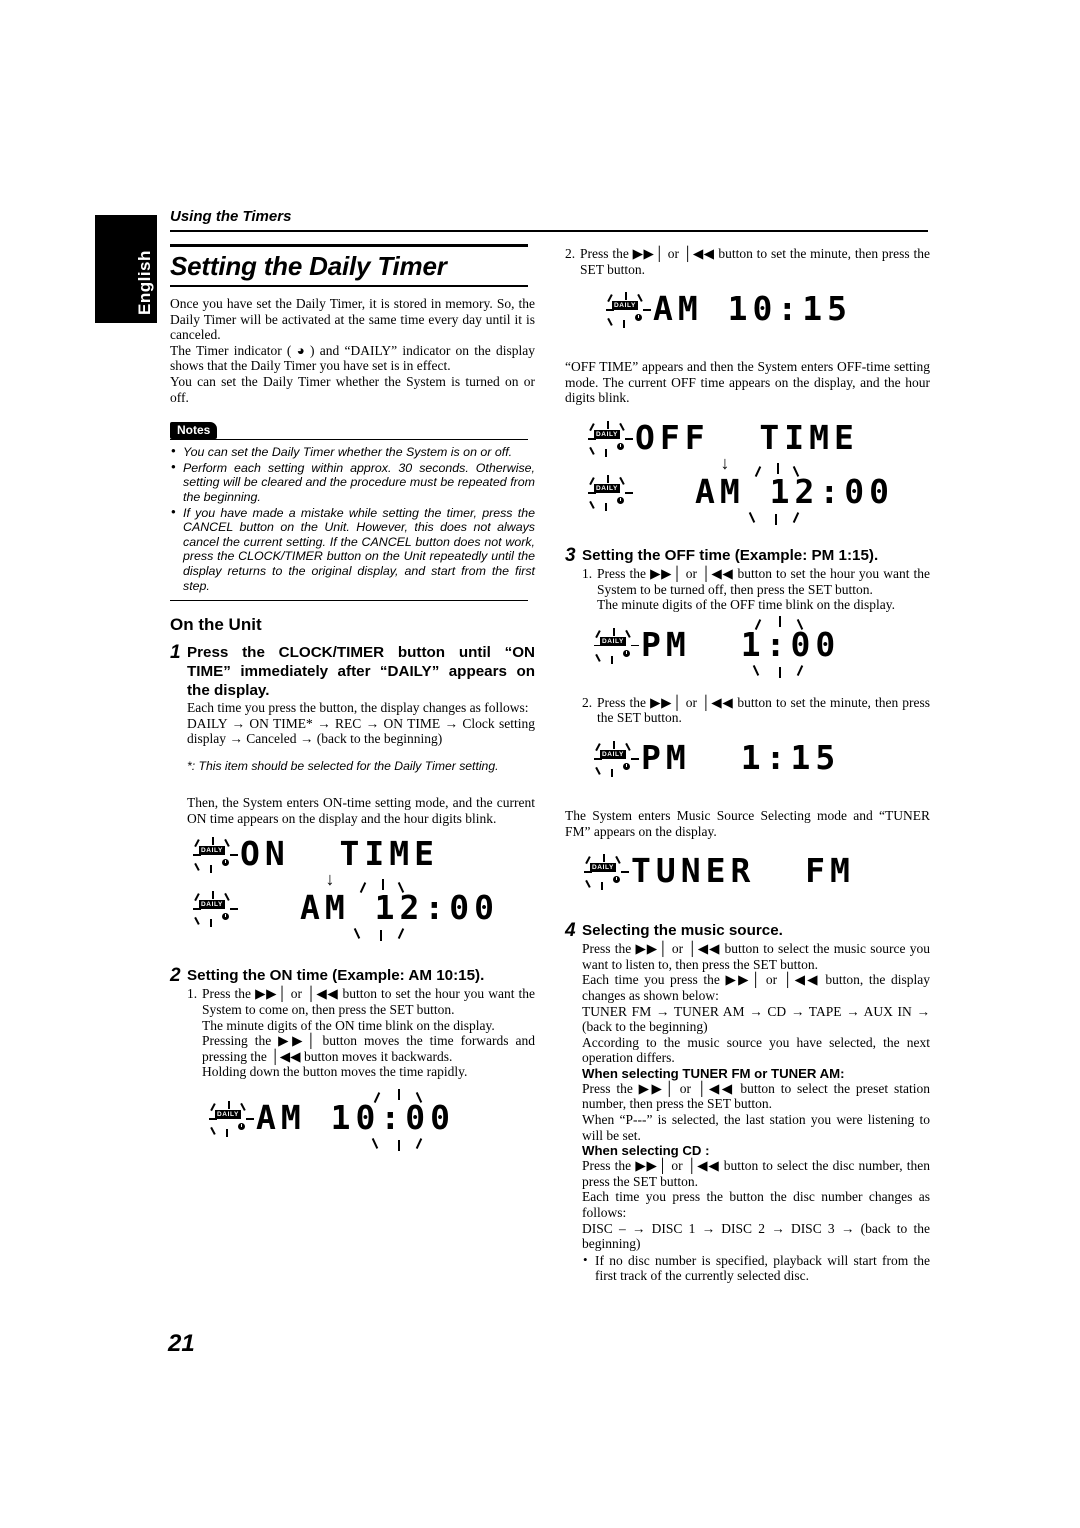  I want to click on lcd-pm-1-15-time: 1:15, so click(790, 757).